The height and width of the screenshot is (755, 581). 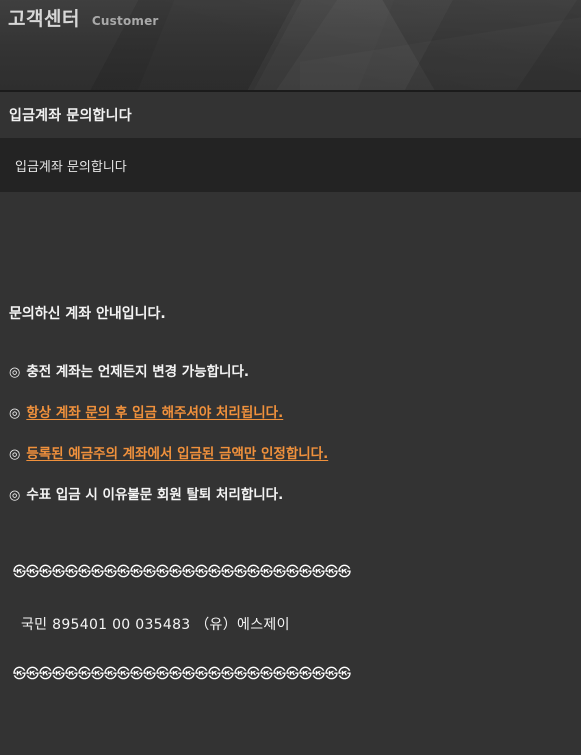 I want to click on notice-item: ◎ 등록된 예금주의 계좌에서 입금된 금액만 인정합니다., so click(x=290, y=454).